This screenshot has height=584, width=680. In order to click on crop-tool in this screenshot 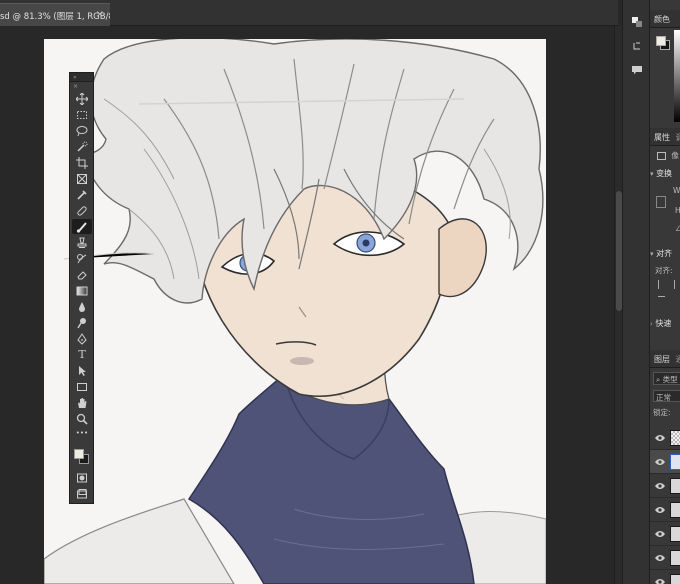, I will do `click(82, 162)`.